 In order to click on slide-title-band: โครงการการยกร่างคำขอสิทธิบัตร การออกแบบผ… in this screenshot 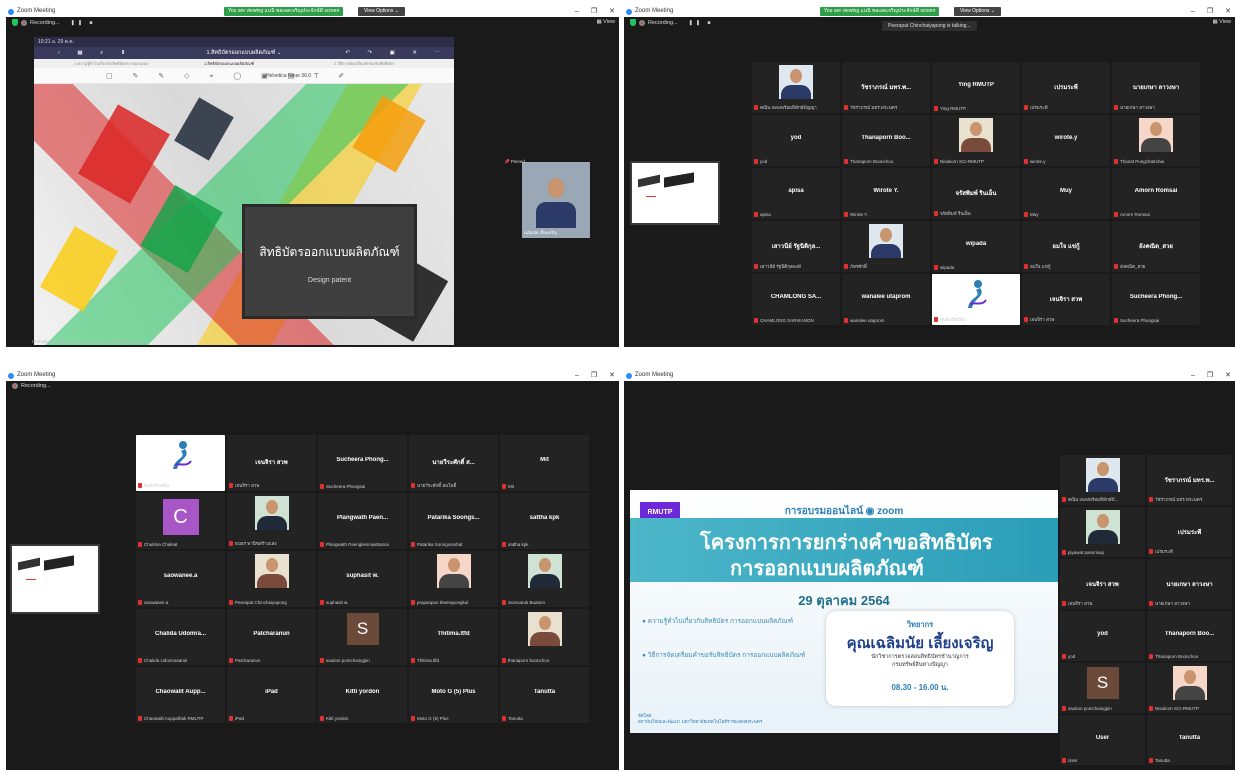, I will do `click(844, 550)`.